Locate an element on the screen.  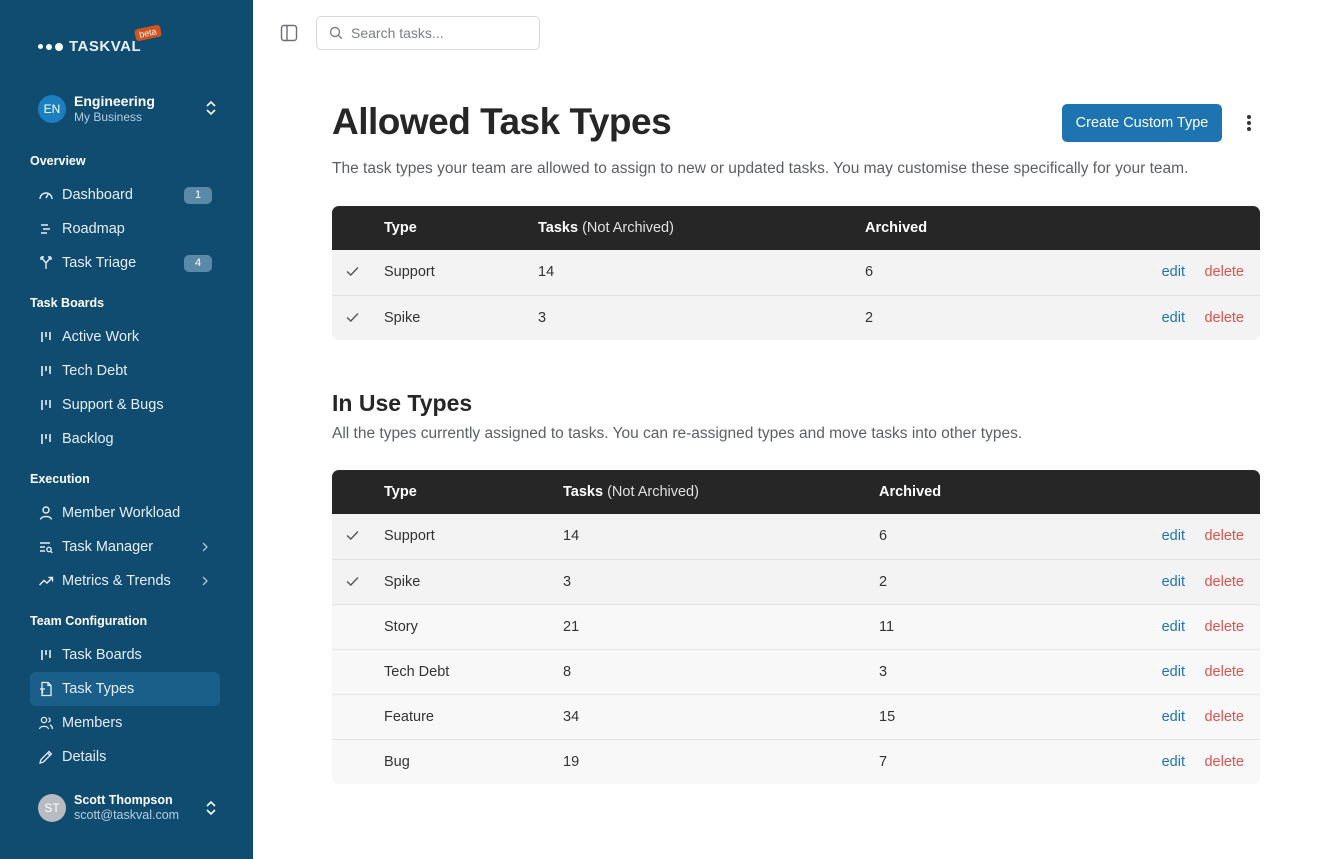
sidebar-item-label: Backlog is located at coordinates (88, 439).